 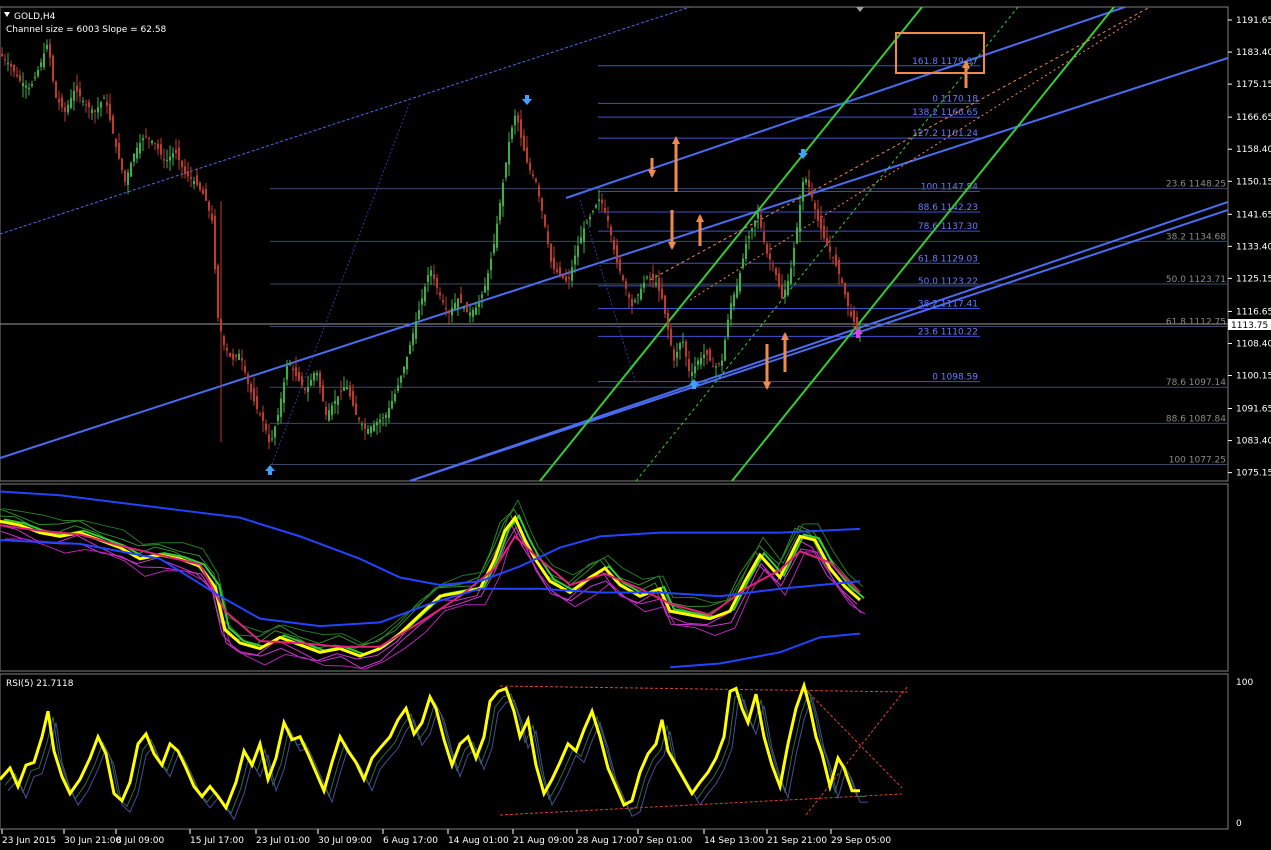 What do you see at coordinates (1239, 824) in the screenshot?
I see `rsi-tick-0: 0` at bounding box center [1239, 824].